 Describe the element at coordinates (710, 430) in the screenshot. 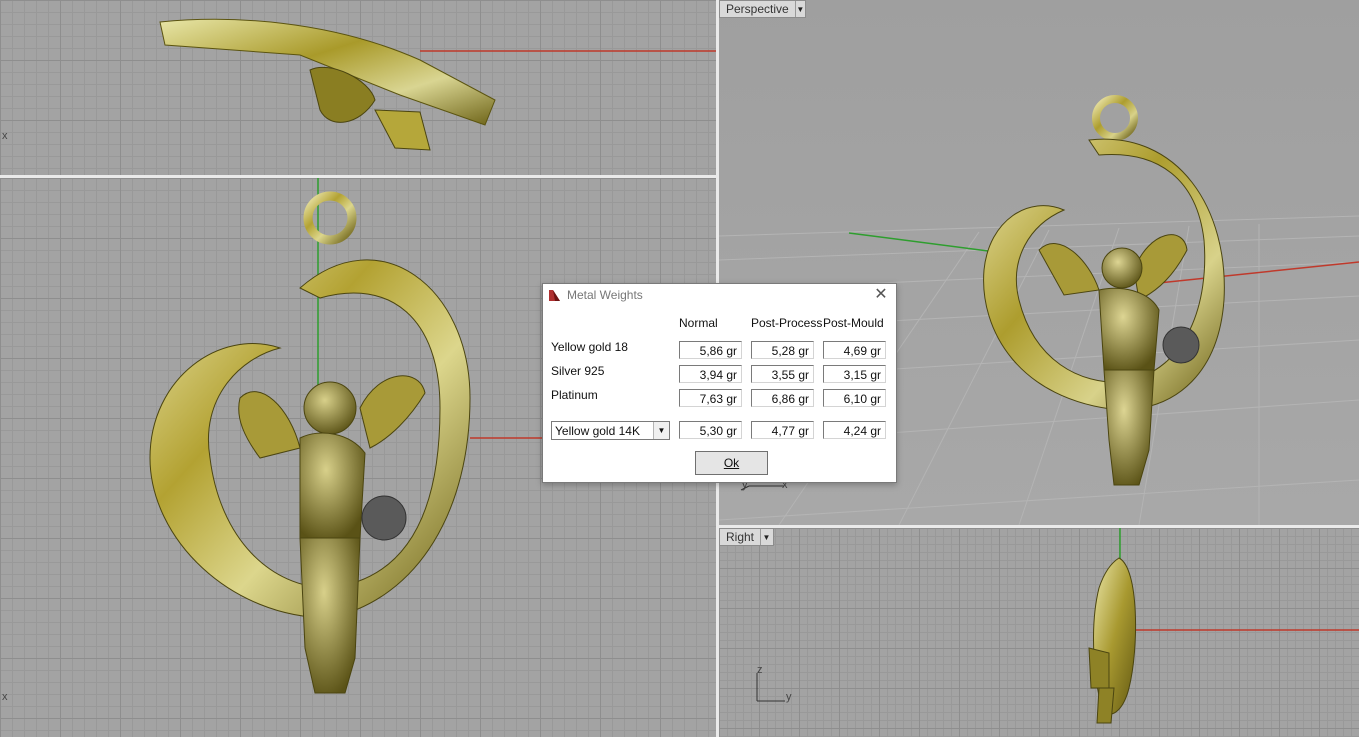

I see `value-field: 5,30 gr` at that location.